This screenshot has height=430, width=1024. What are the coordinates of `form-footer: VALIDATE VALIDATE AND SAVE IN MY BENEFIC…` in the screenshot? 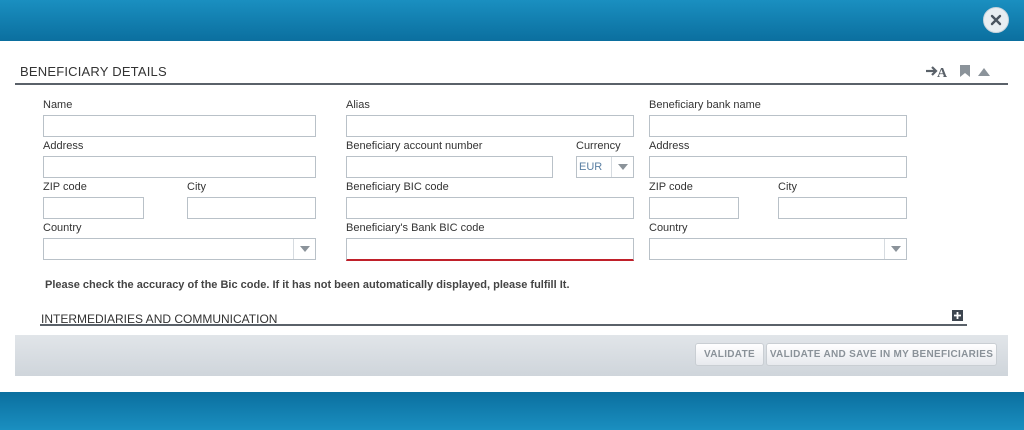 It's located at (511, 355).